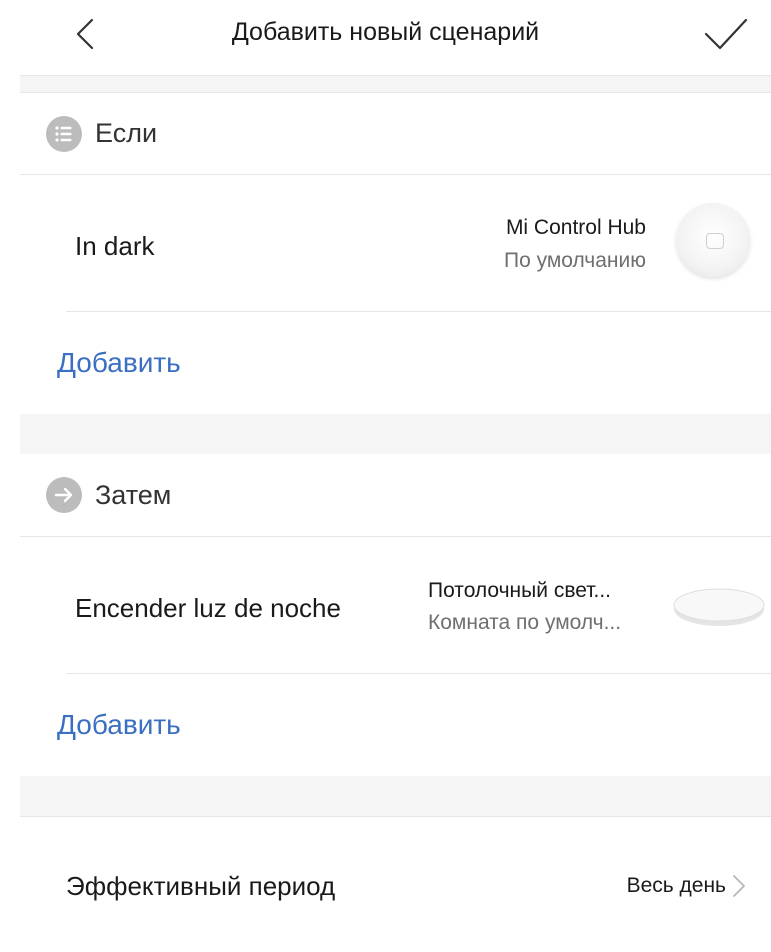 The height and width of the screenshot is (952, 771). What do you see at coordinates (119, 725) in the screenshot?
I see `add-action-link: Добавить` at bounding box center [119, 725].